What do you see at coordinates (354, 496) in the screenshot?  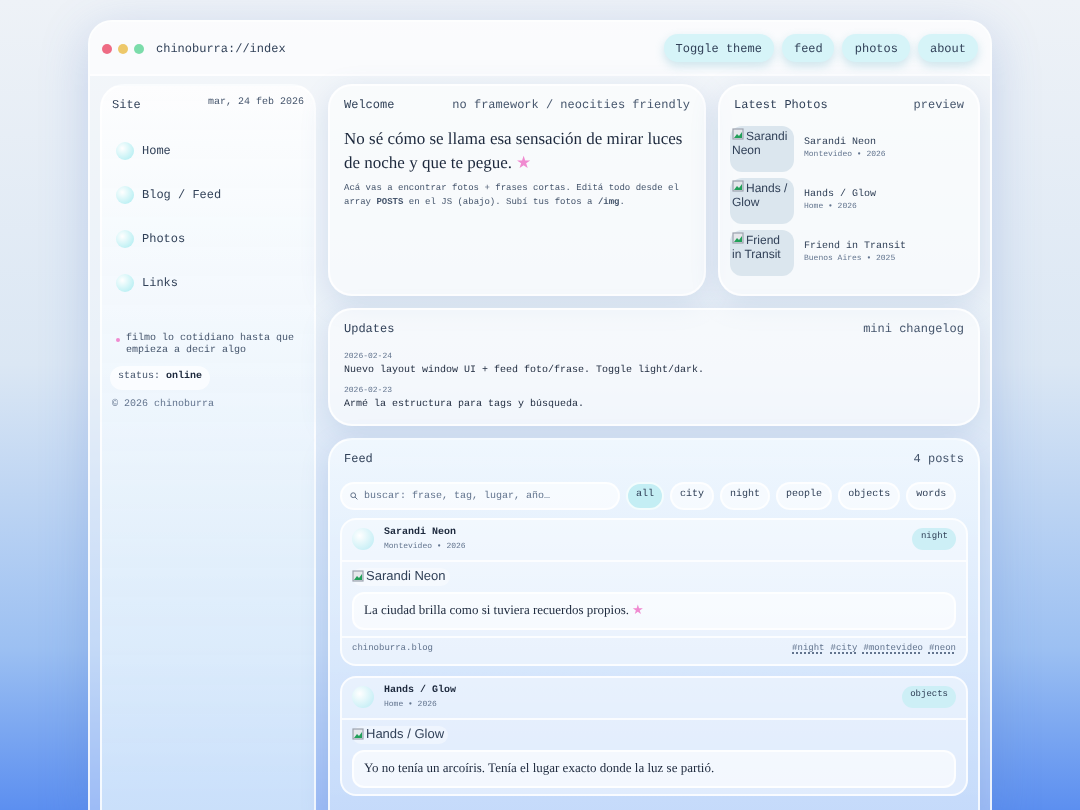 I see `search-icon` at bounding box center [354, 496].